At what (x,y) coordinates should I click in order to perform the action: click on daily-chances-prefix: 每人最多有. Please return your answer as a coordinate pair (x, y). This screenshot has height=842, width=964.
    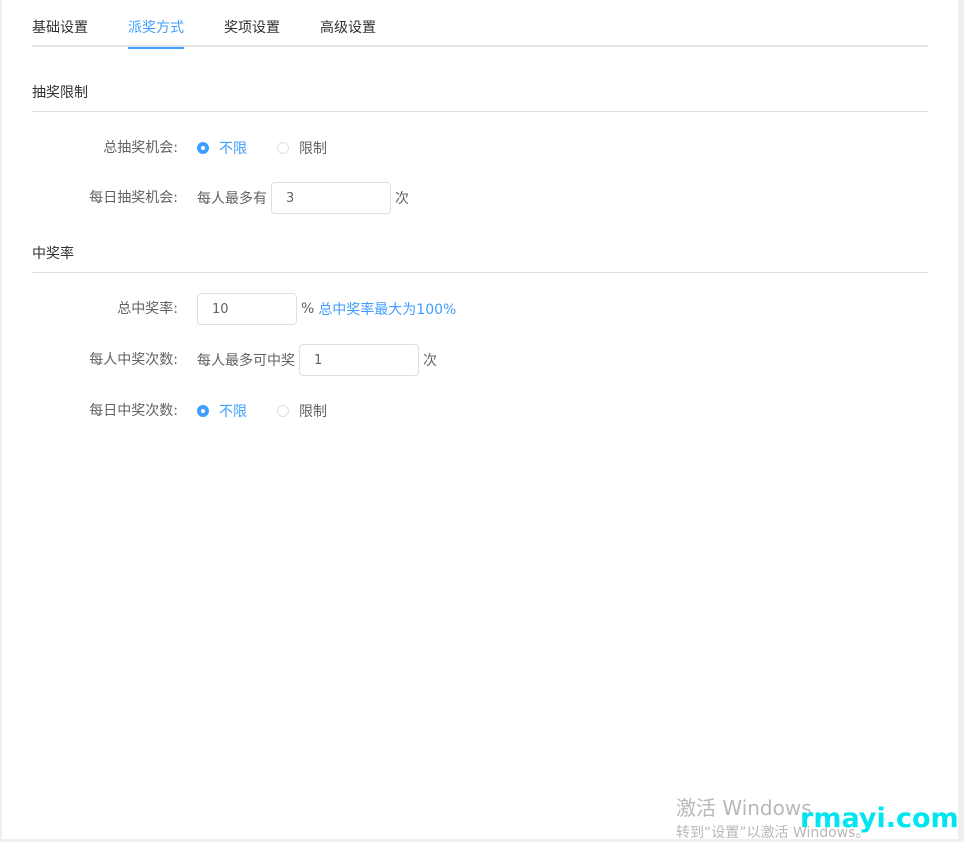
    Looking at the image, I should click on (232, 199).